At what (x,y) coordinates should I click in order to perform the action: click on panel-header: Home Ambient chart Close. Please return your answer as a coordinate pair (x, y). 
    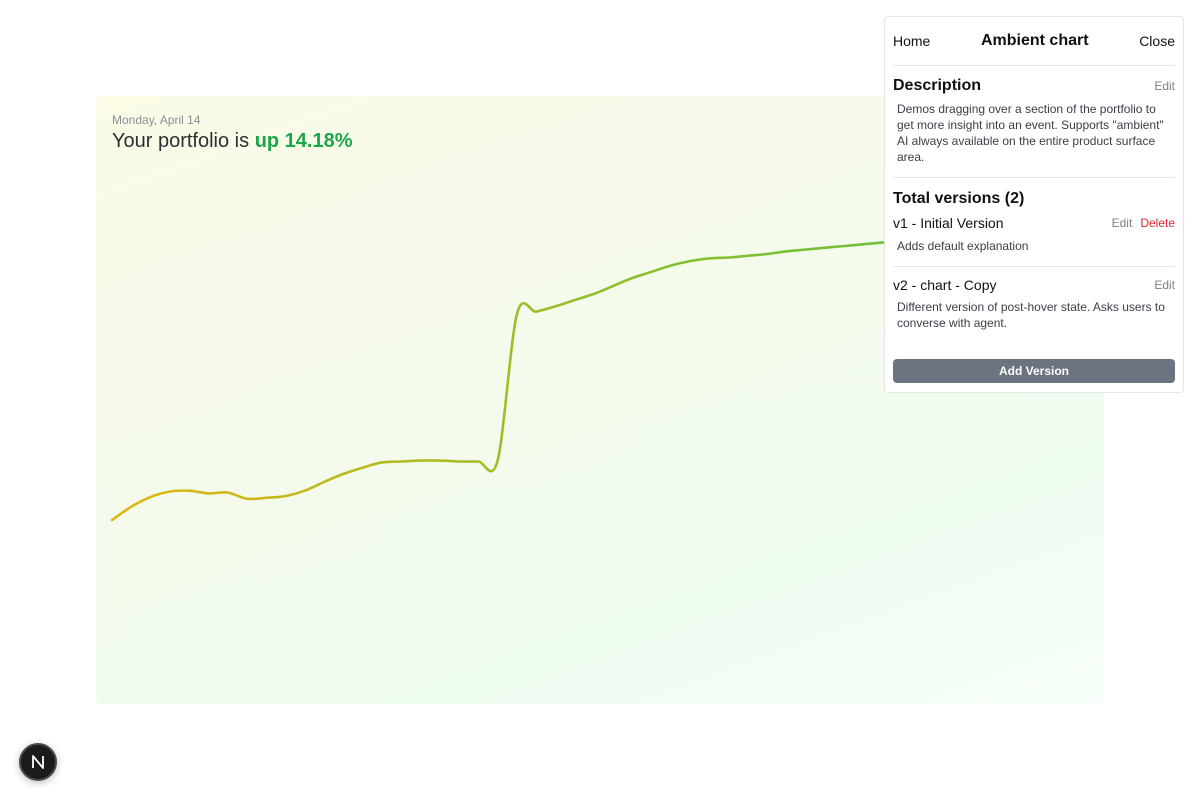
    Looking at the image, I should click on (1034, 41).